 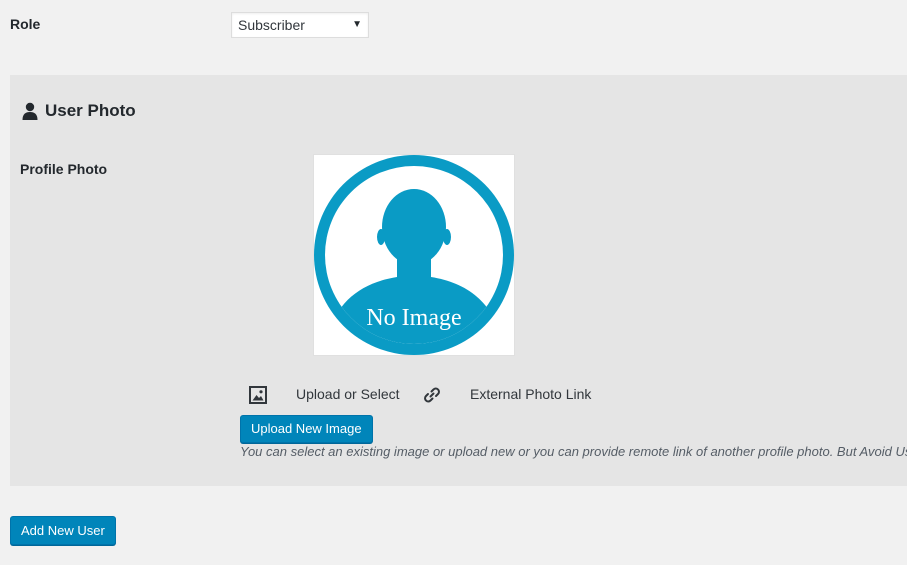 What do you see at coordinates (63, 530) in the screenshot?
I see `add-new-user-button: Add New User` at bounding box center [63, 530].